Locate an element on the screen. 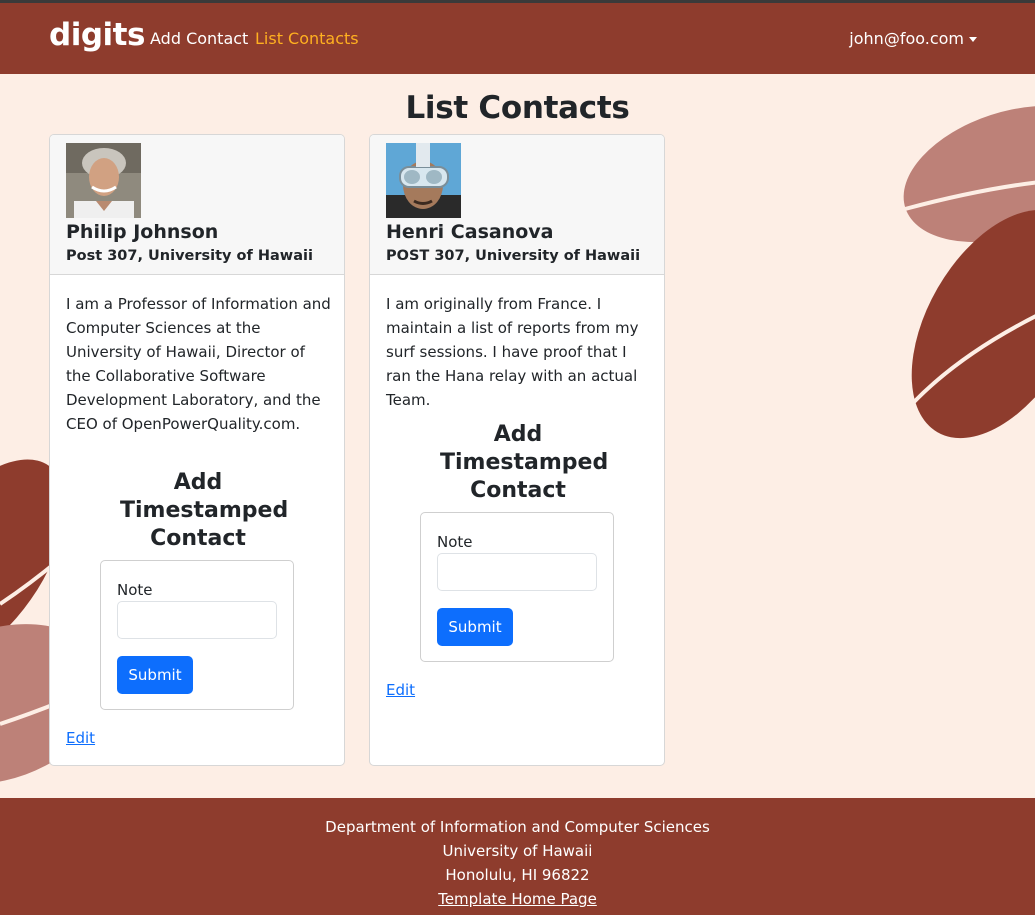 This screenshot has height=915, width=1035. nav-add-contact: Add Contact is located at coordinates (199, 38).